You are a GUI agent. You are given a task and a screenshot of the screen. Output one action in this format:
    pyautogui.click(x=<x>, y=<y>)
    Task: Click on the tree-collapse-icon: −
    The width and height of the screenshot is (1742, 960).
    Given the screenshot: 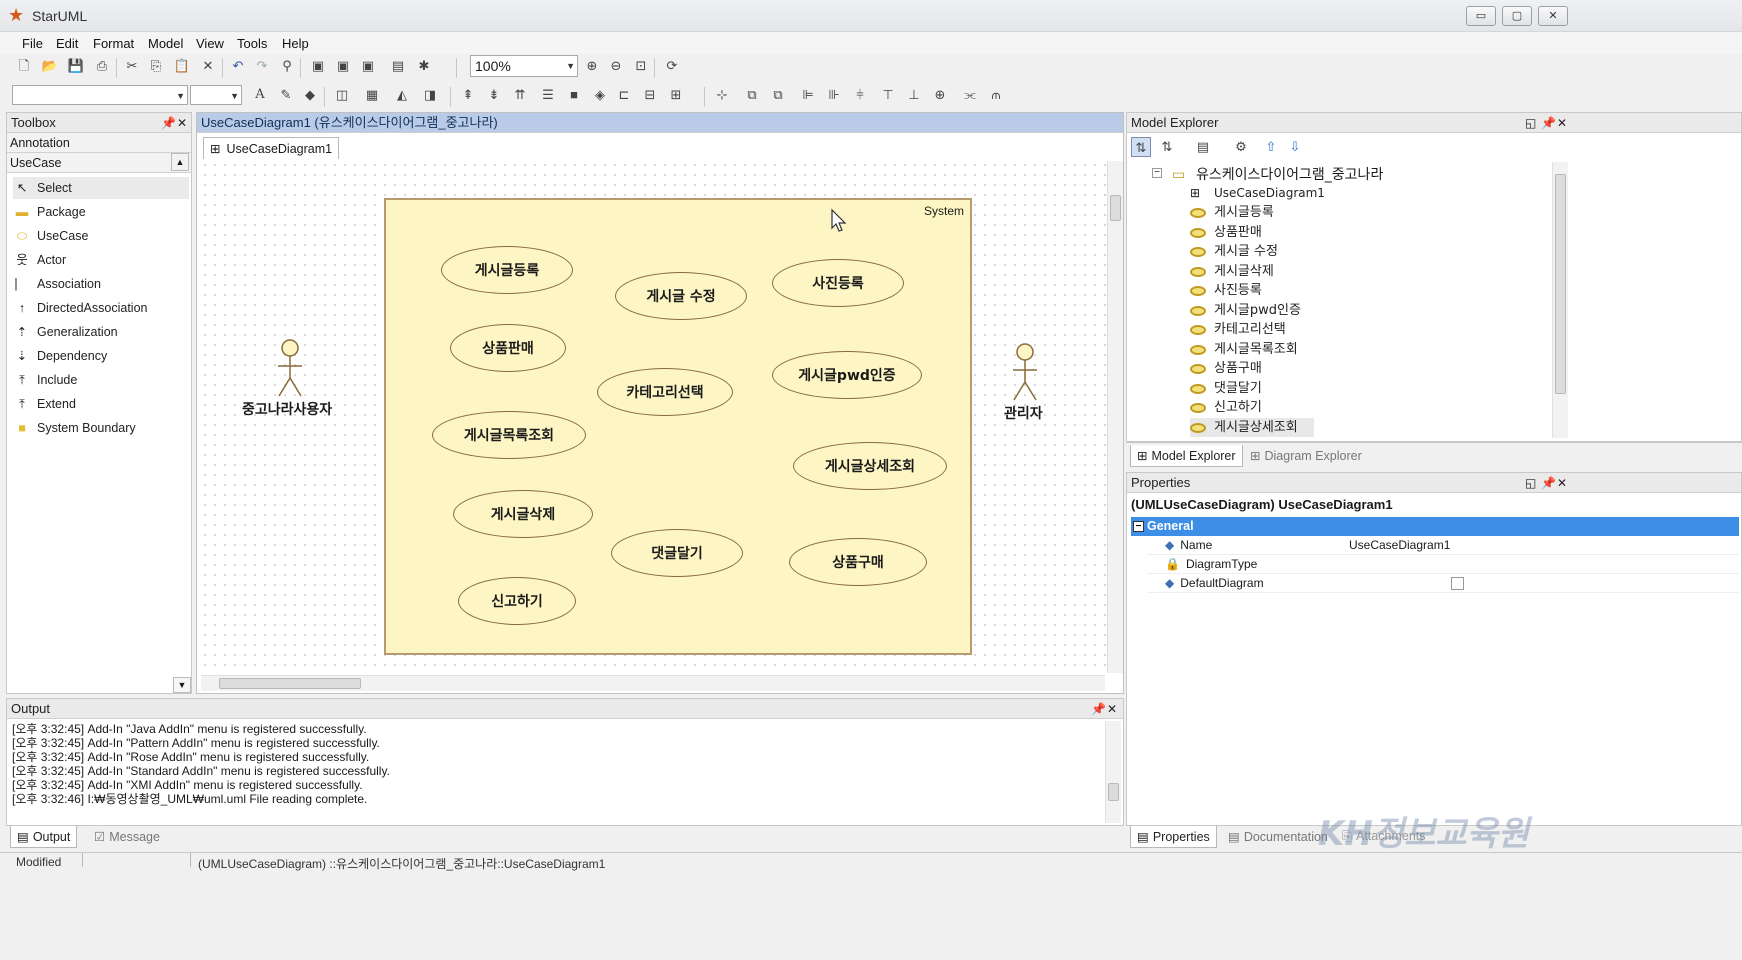 What is the action you would take?
    pyautogui.click(x=1157, y=173)
    